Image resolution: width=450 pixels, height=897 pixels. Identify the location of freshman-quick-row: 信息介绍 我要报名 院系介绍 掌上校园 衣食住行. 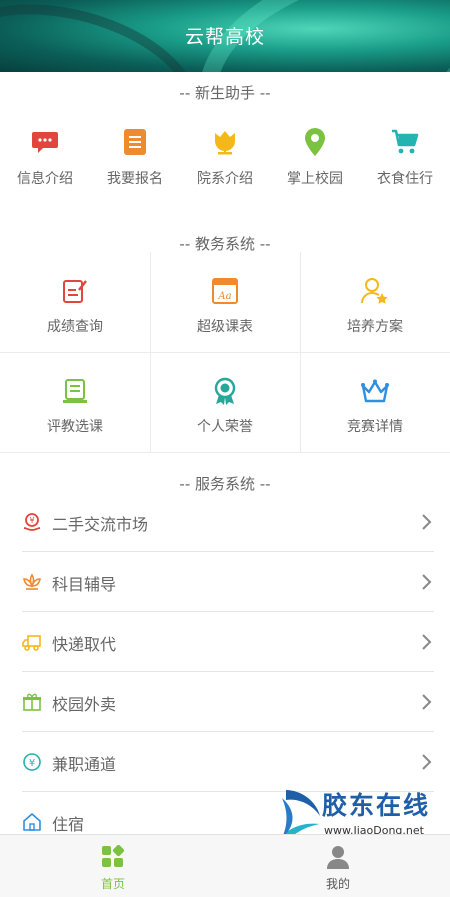
(225, 163).